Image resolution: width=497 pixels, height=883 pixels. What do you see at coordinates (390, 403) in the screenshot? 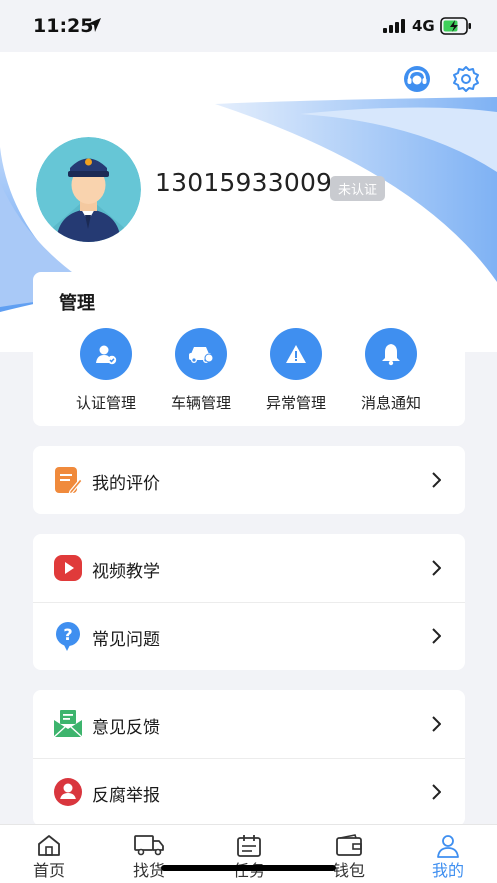
I see `message-notification-label: 消息通知` at bounding box center [390, 403].